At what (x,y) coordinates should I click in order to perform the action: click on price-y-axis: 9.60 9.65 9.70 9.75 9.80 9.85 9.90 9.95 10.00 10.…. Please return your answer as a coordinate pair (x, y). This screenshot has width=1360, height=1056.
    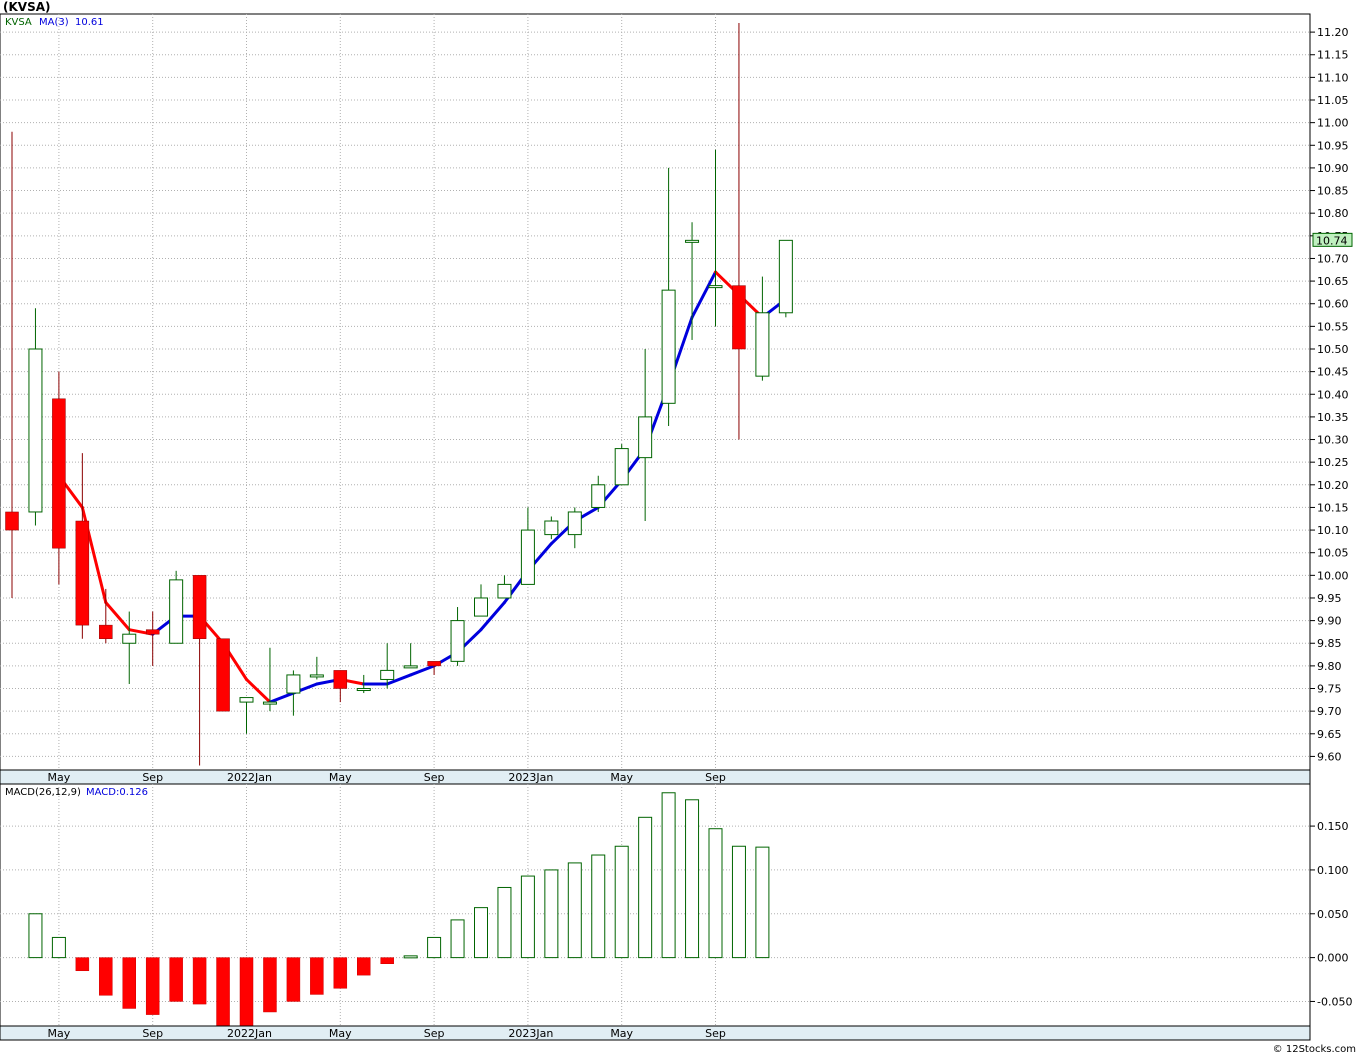
    Looking at the image, I should click on (1329, 394).